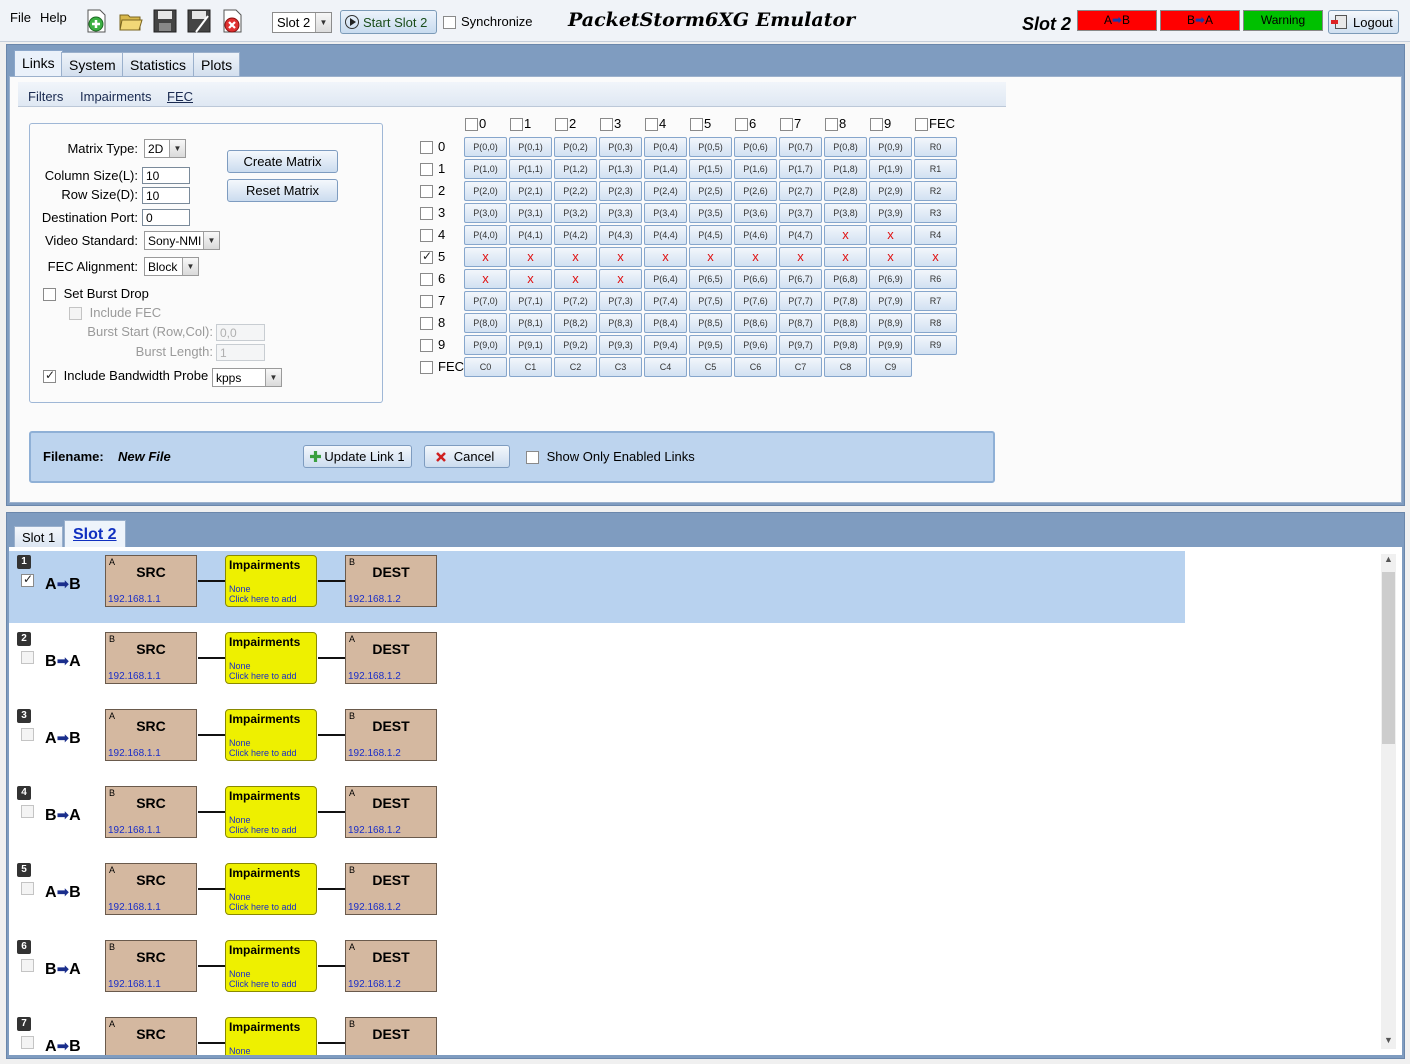  Describe the element at coordinates (665, 169) in the screenshot. I see `matrix-packet-cell: P(1,4)` at that location.